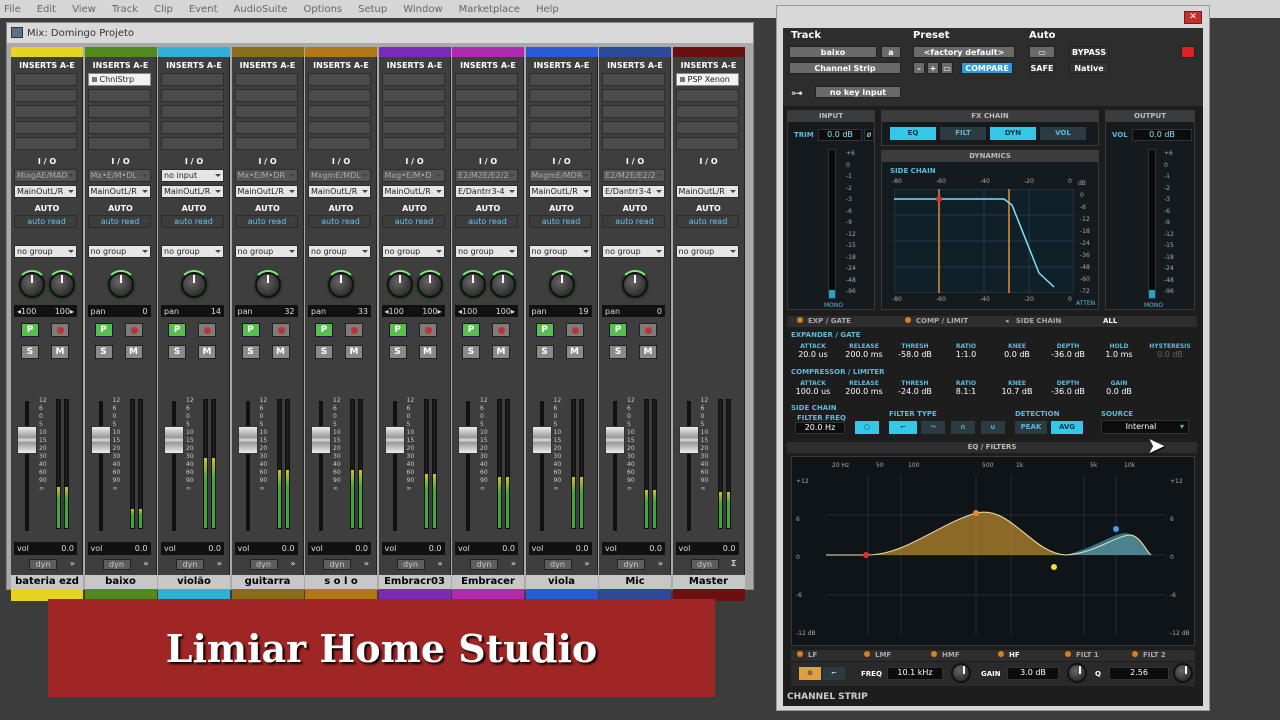 The image size is (1280, 720). What do you see at coordinates (1119, 391) in the screenshot?
I see `dynamics-param-gain: GAIN 0.0 dB` at bounding box center [1119, 391].